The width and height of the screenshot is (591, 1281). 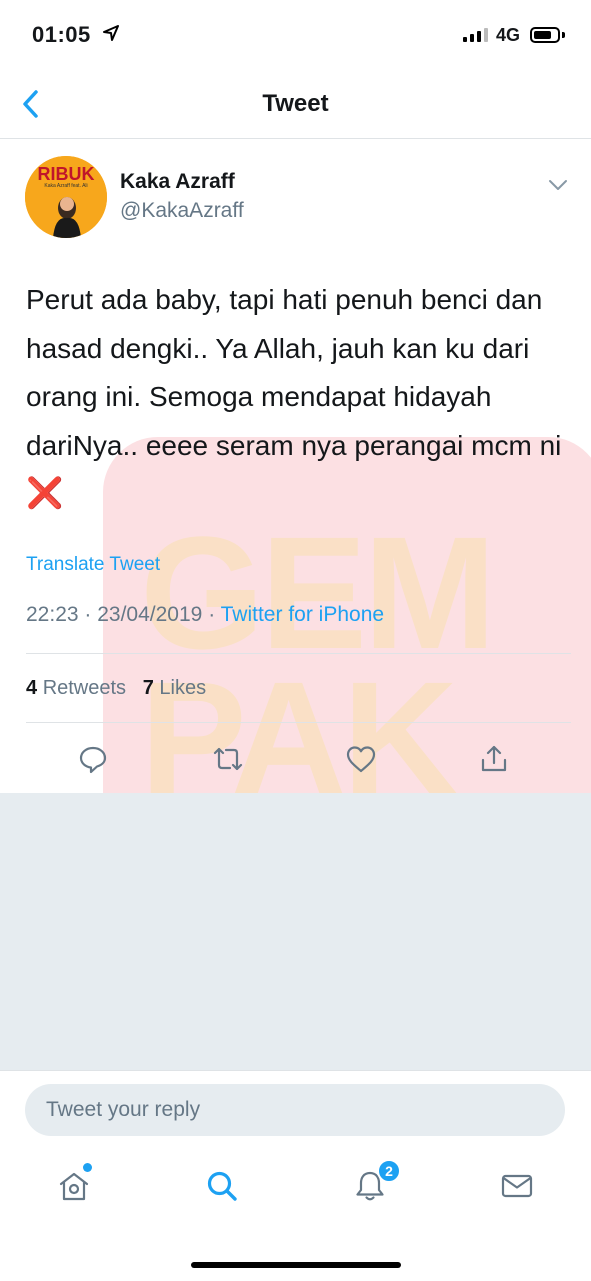 What do you see at coordinates (475, 35) in the screenshot?
I see `signal-strength-icon` at bounding box center [475, 35].